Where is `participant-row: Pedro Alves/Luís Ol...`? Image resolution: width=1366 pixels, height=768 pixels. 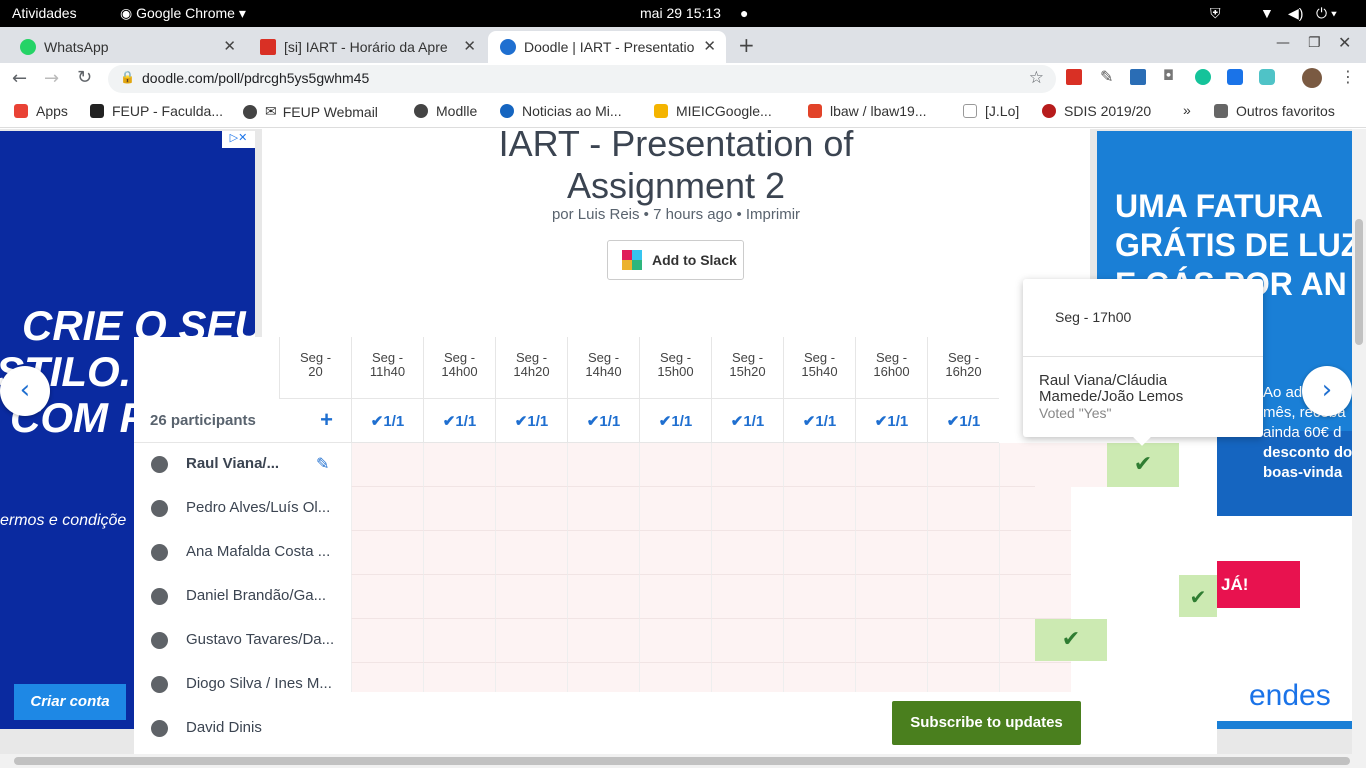
participant-row: Pedro Alves/Luís Ol... is located at coordinates (242, 509).